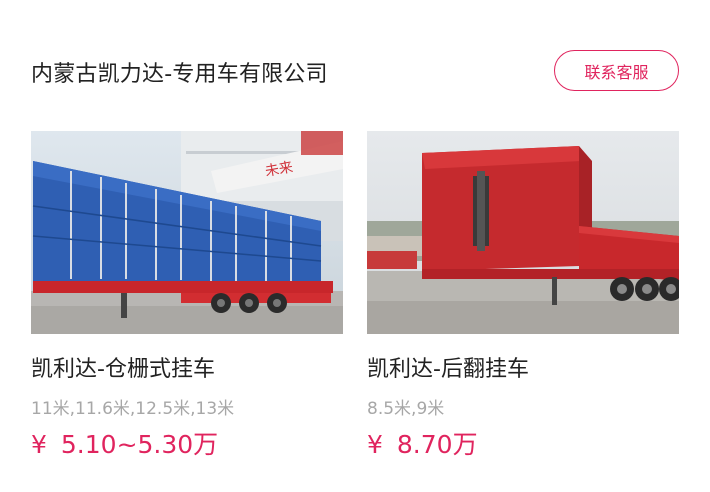  Describe the element at coordinates (123, 367) in the screenshot. I see `product-title: 凯利达-仓栅式挂车` at that location.